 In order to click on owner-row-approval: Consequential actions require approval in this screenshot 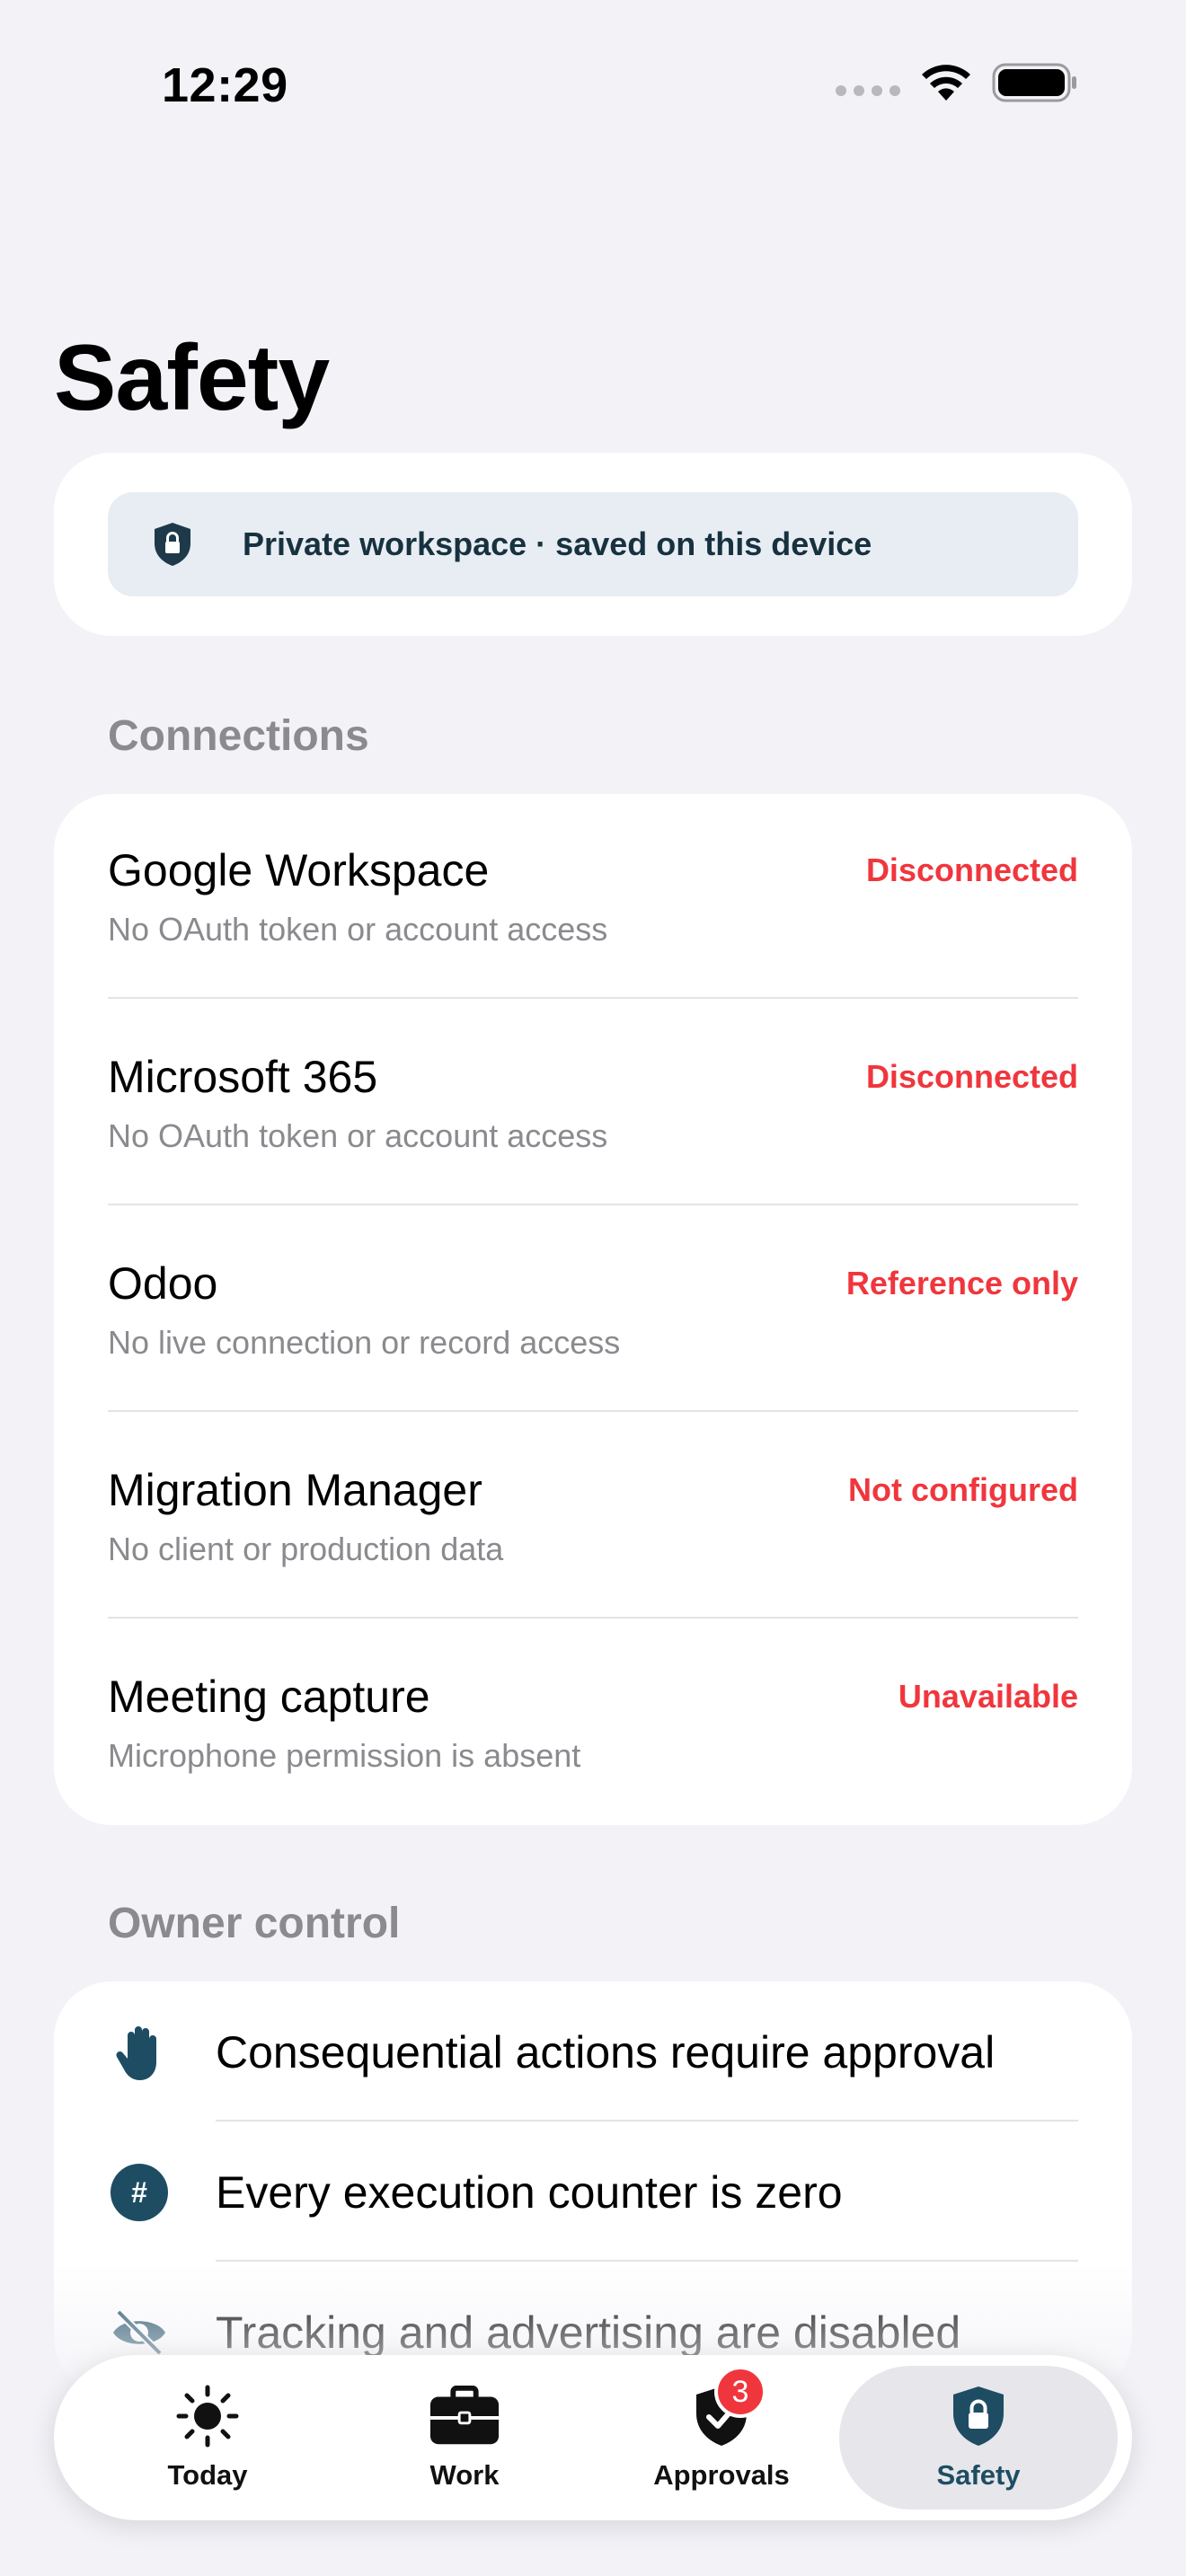, I will do `click(593, 2051)`.